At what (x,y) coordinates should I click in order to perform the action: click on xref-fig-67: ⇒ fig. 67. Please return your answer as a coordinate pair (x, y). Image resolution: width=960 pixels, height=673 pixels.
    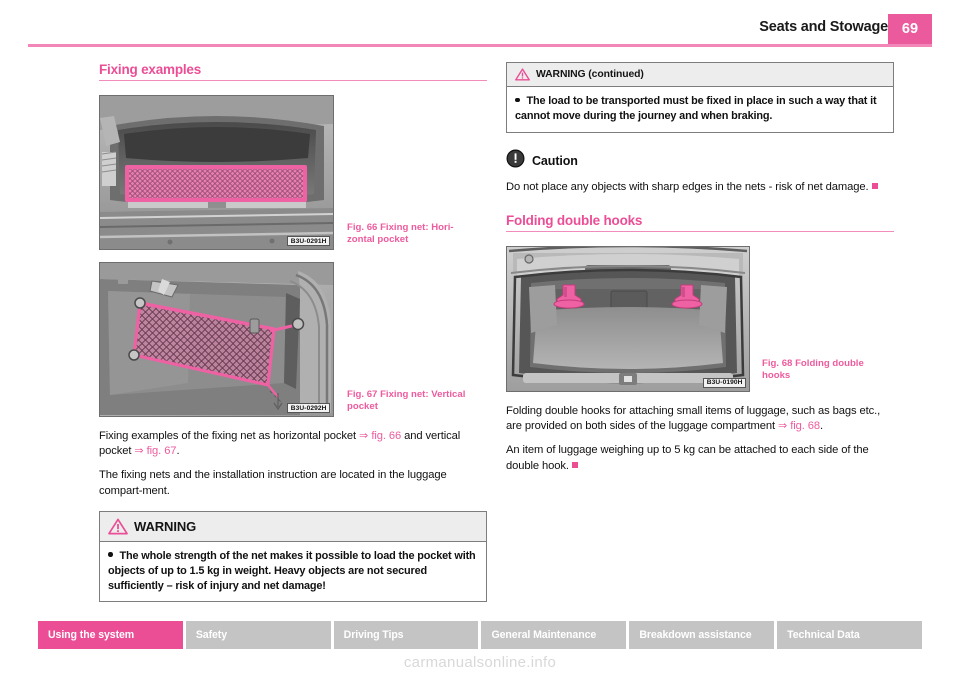
    Looking at the image, I should click on (155, 451).